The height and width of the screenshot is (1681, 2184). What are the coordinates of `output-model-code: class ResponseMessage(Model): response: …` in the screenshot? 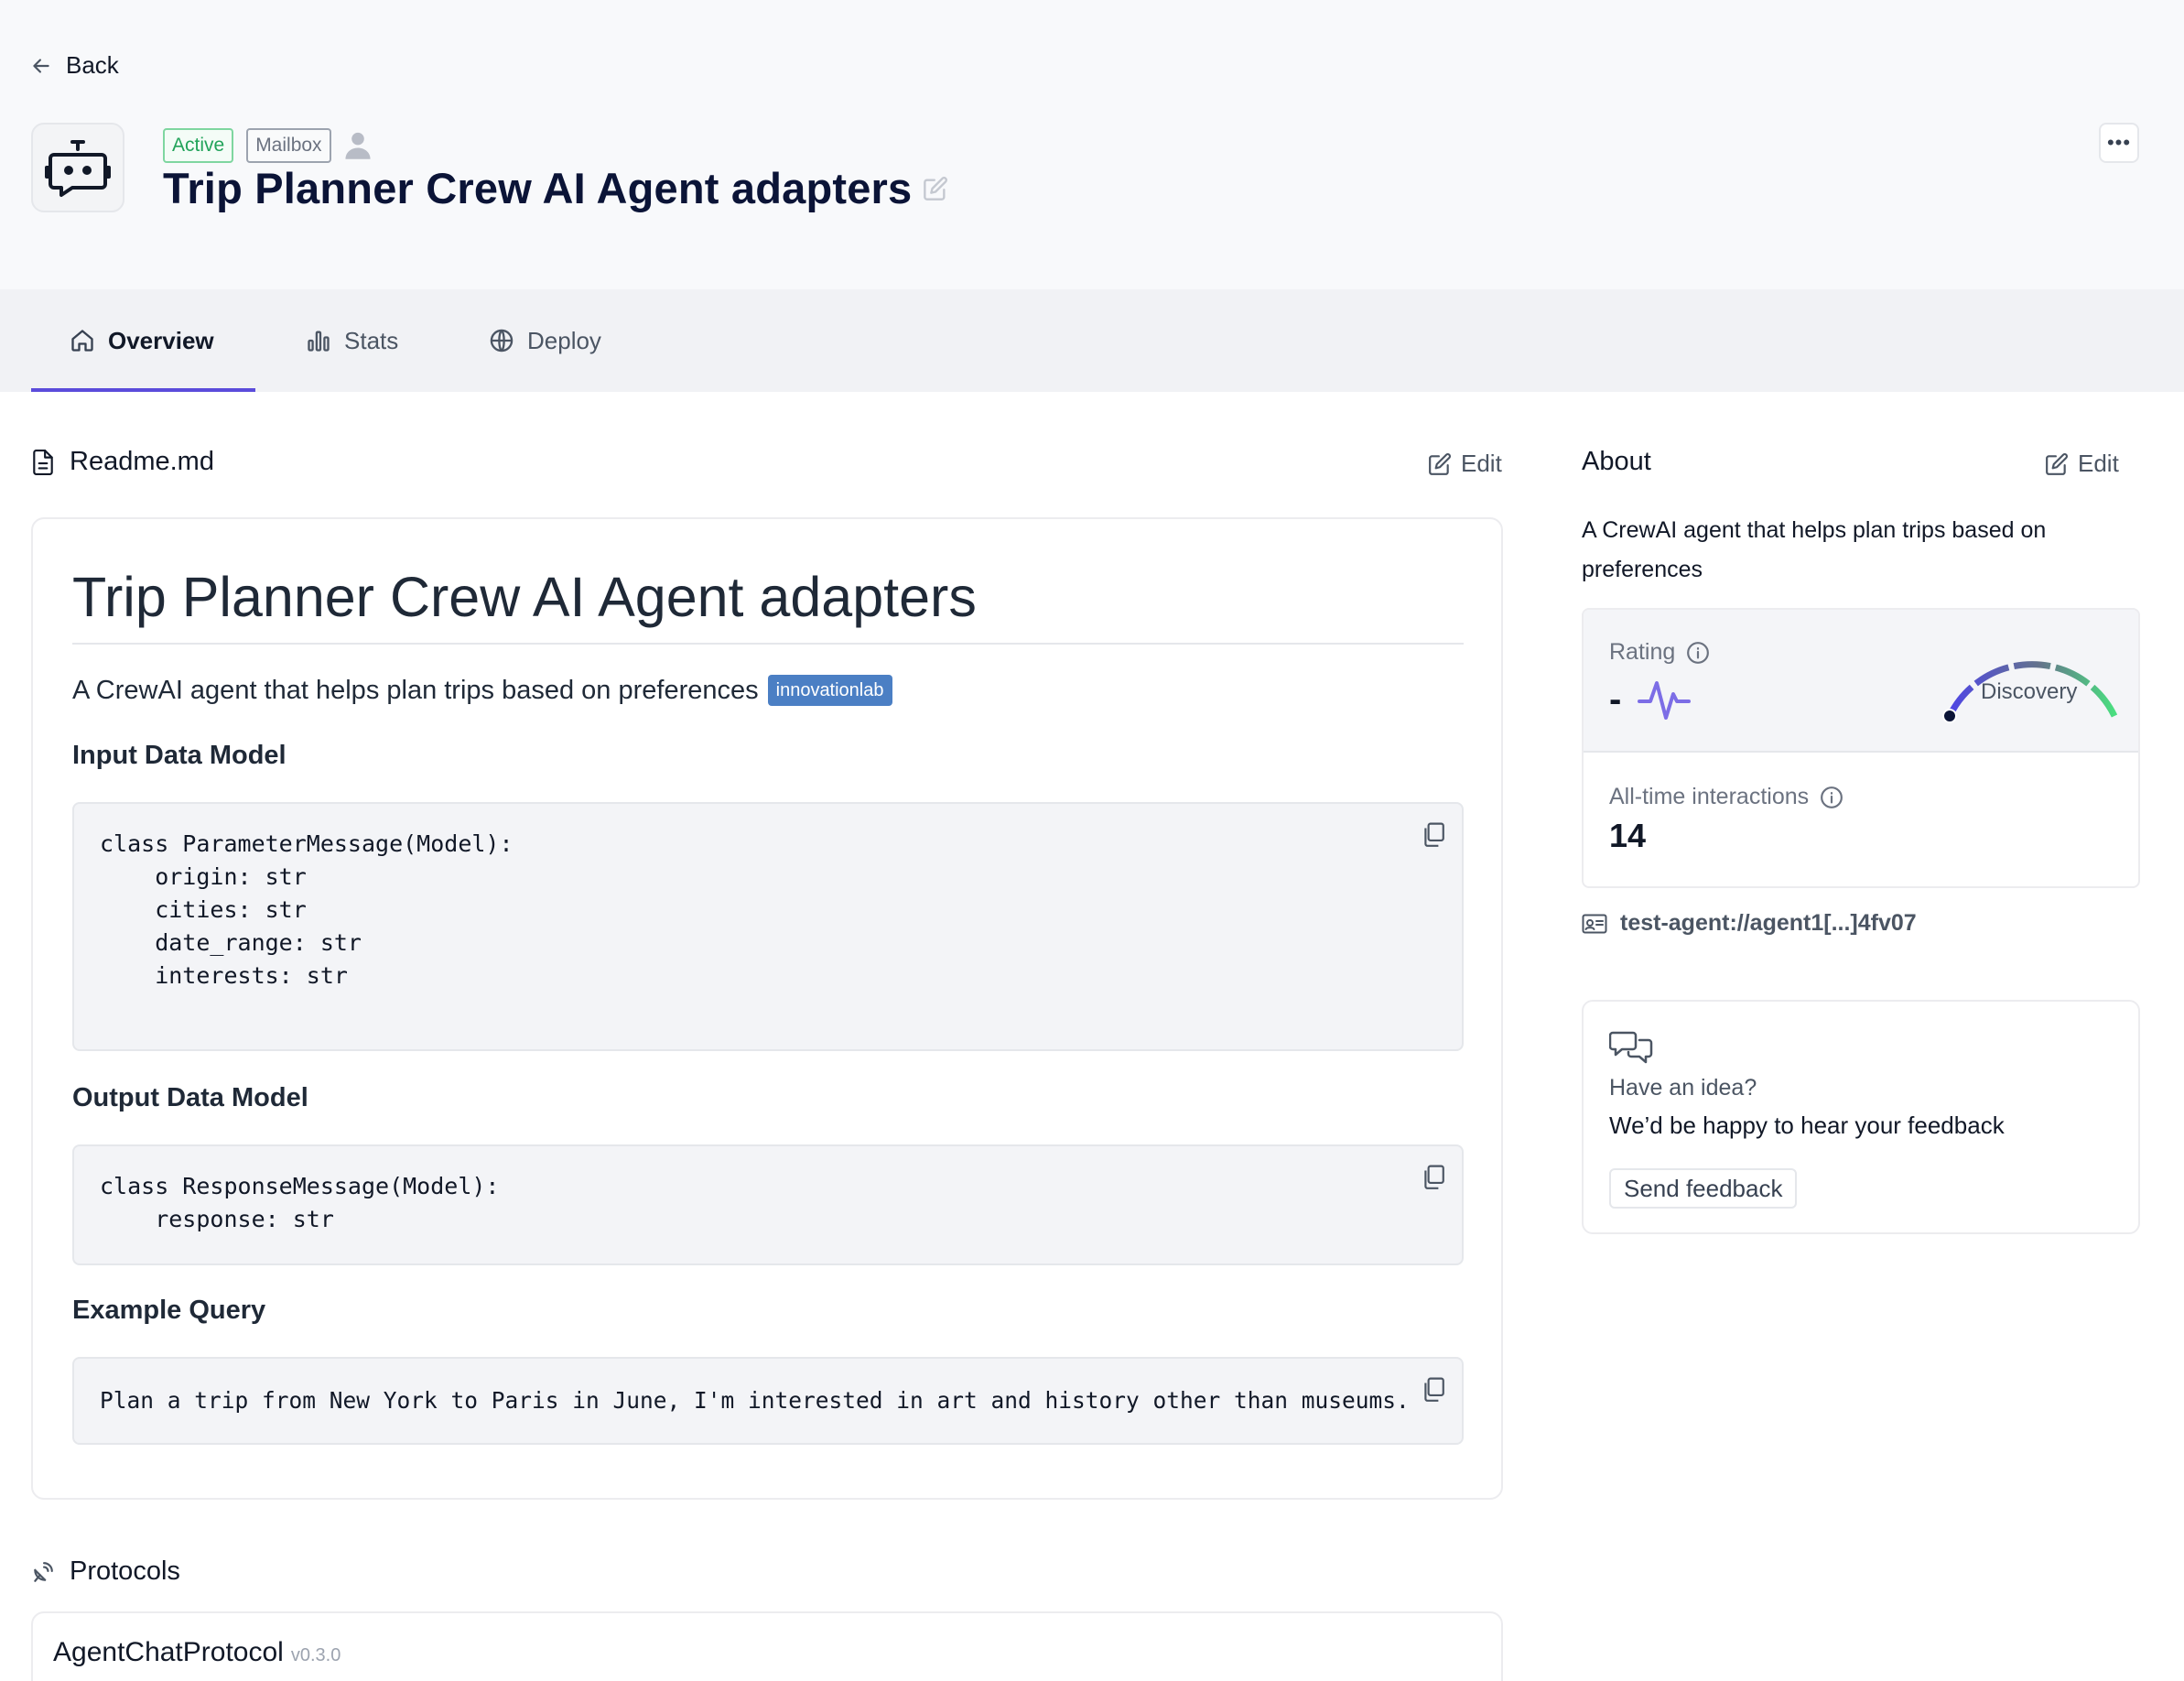 It's located at (300, 1202).